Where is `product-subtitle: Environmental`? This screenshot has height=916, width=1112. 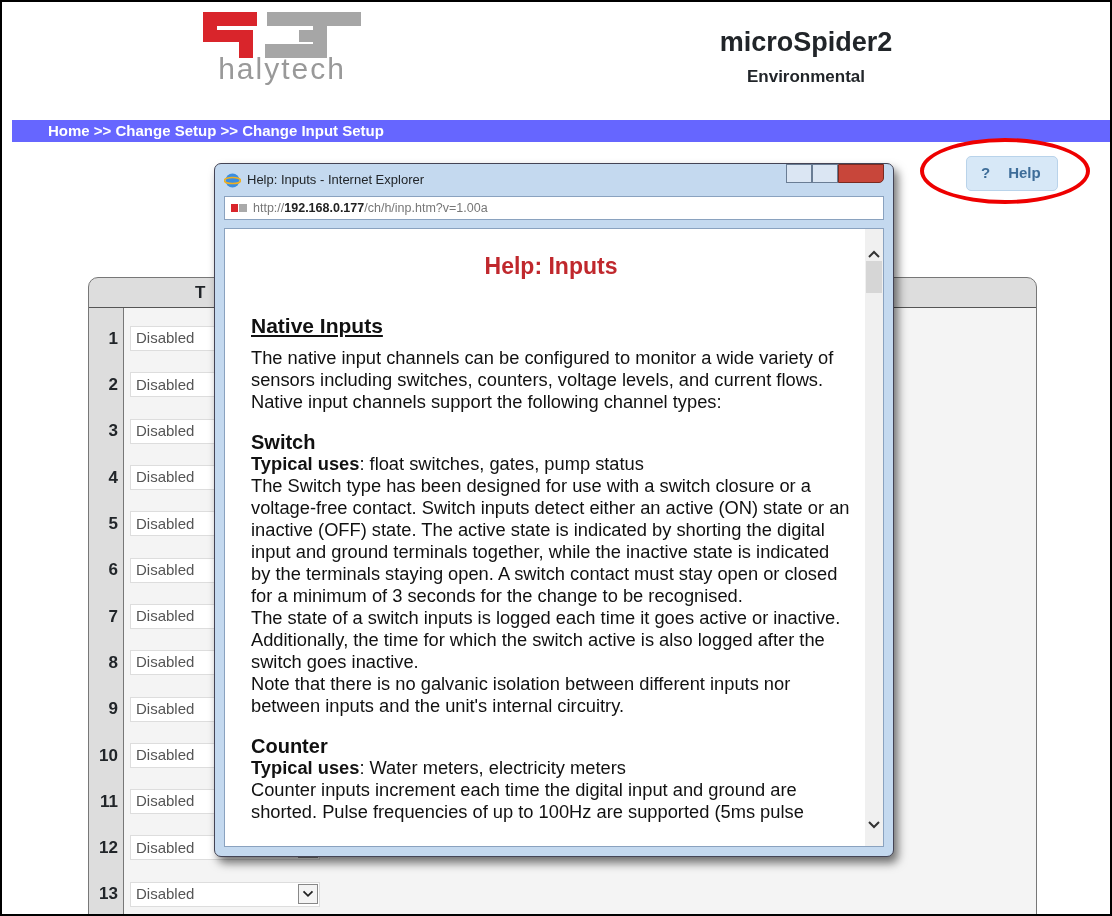 product-subtitle: Environmental is located at coordinates (806, 77).